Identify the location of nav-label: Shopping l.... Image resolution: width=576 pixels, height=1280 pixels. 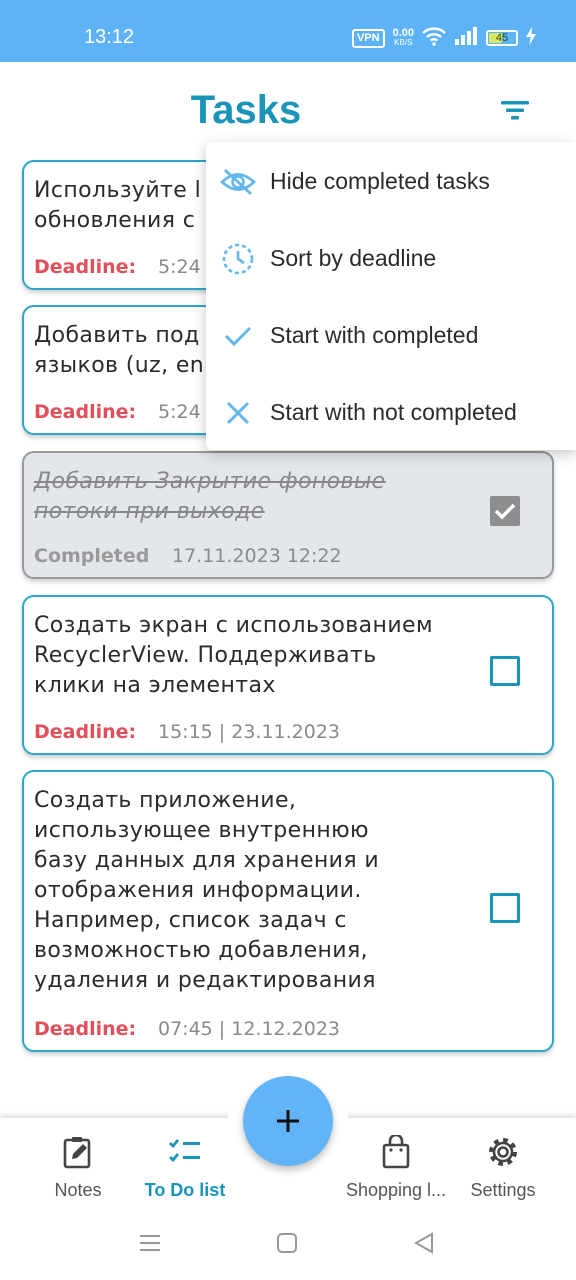
(396, 1190).